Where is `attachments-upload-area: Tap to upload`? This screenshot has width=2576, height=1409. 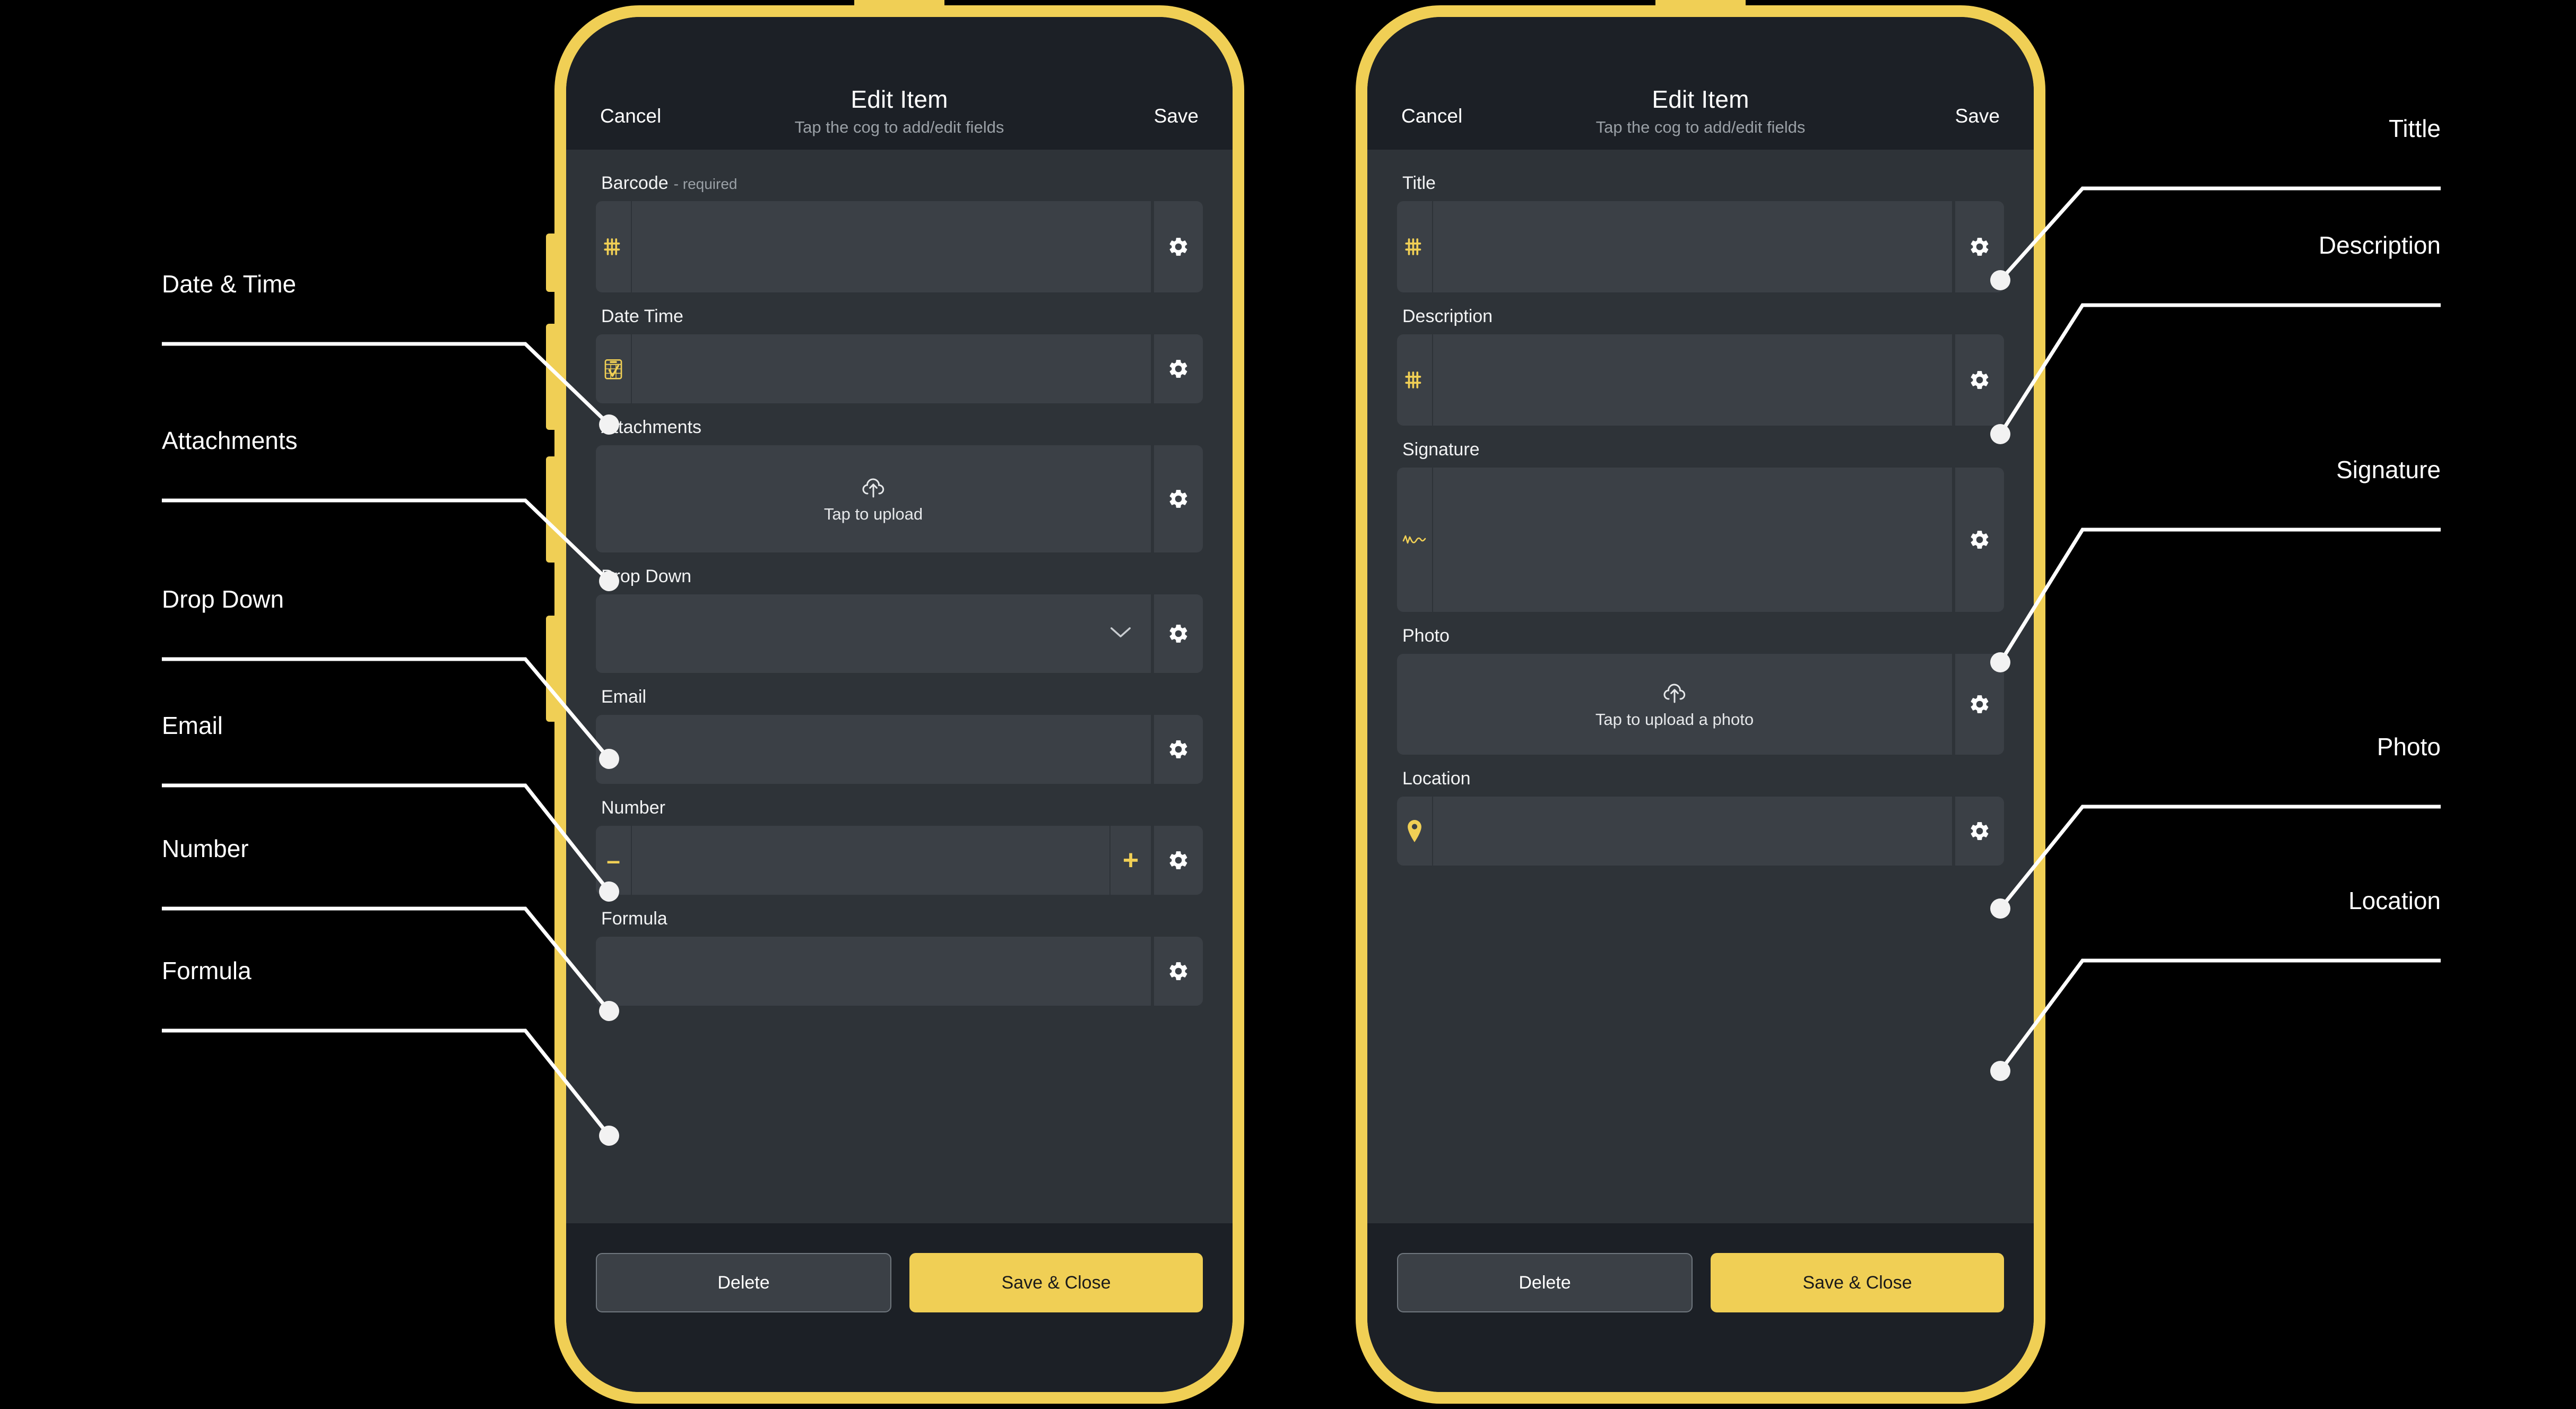
attachments-upload-area: Tap to upload is located at coordinates (873, 498).